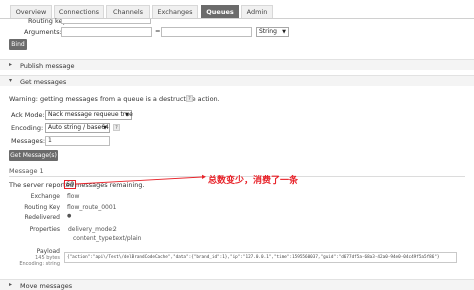 Image resolution: width=474 pixels, height=290 pixels. I want to click on delivery-mode-key: delivery_mode:, so click(91, 229).